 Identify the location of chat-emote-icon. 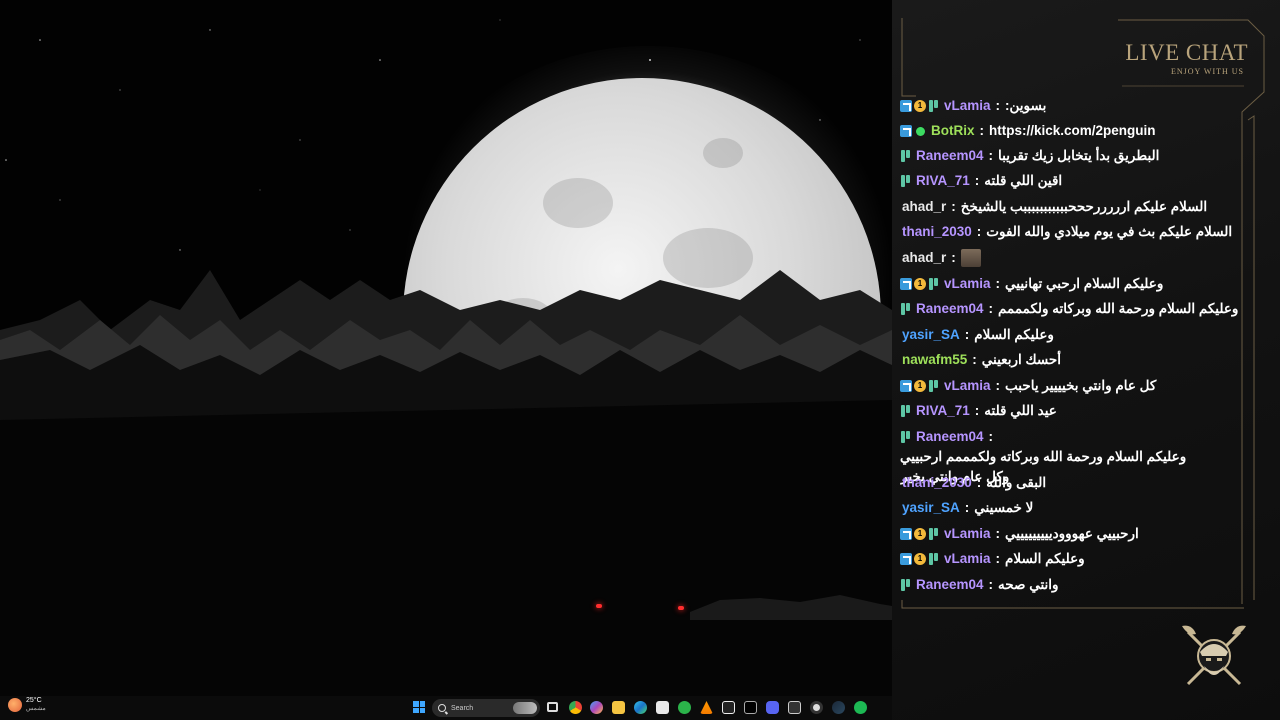
(970, 258).